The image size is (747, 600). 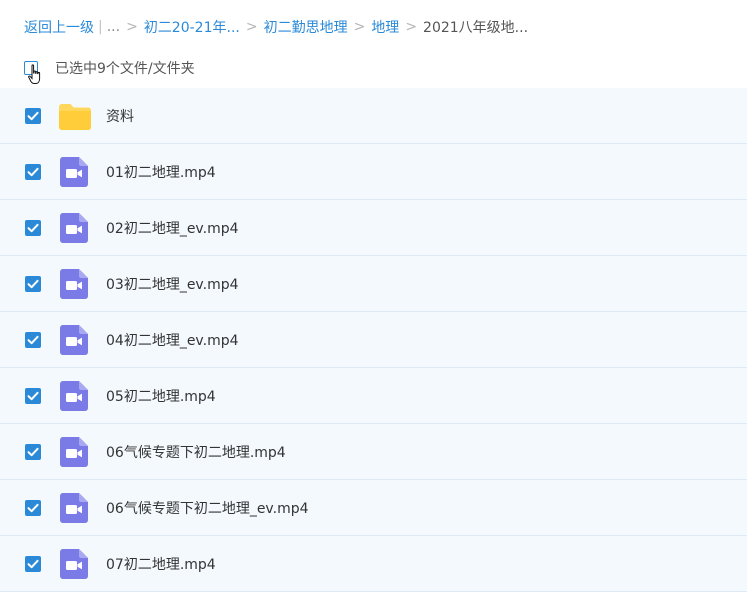 I want to click on file-name: 05初二地理.mp4, so click(x=161, y=396).